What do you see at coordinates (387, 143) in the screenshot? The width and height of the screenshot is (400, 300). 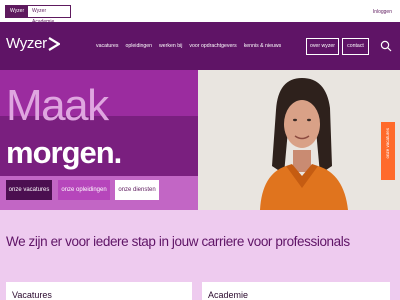 I see `side-tab-label: onze vacatures` at bounding box center [387, 143].